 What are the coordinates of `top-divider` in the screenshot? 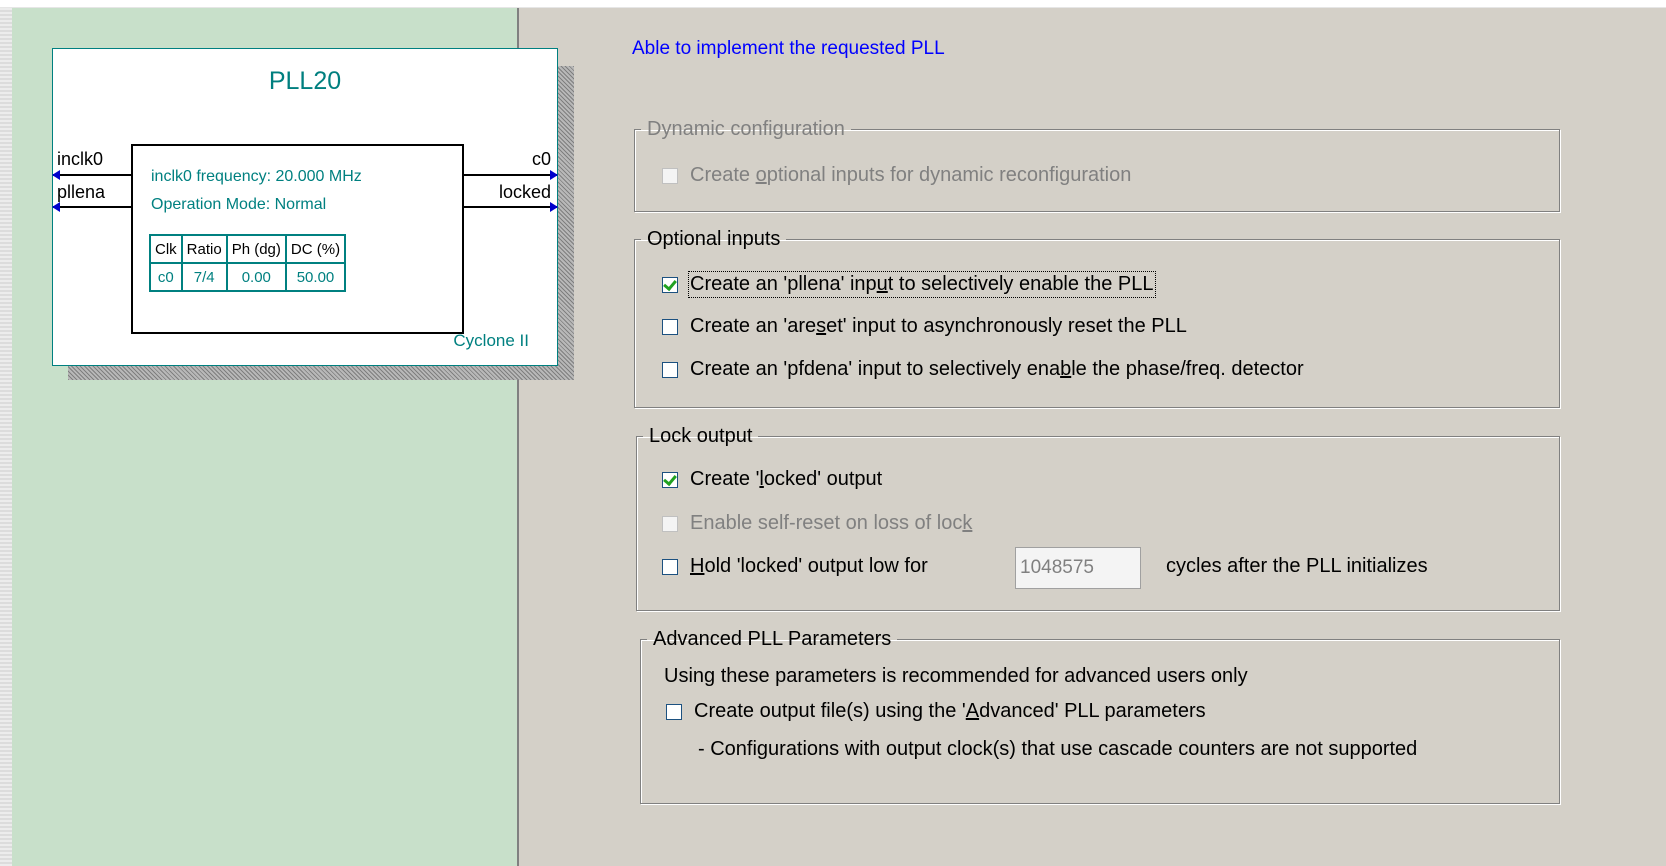 It's located at (833, 4).